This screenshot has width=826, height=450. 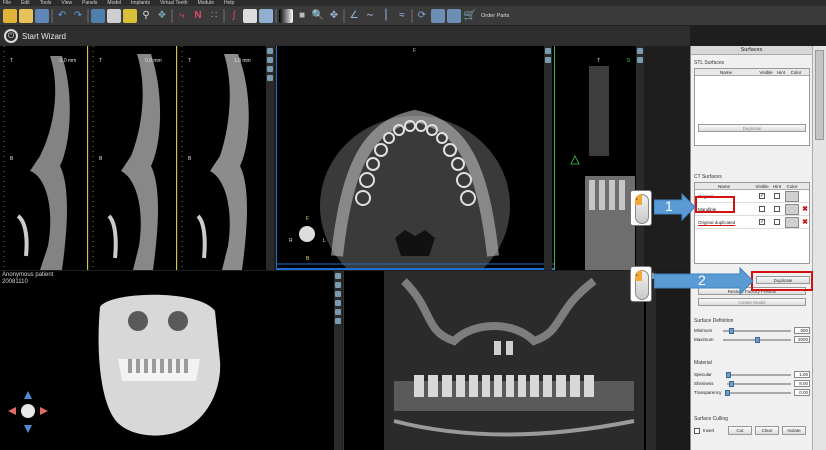 What do you see at coordinates (494, 360) in the screenshot?
I see `panoramic-view` at bounding box center [494, 360].